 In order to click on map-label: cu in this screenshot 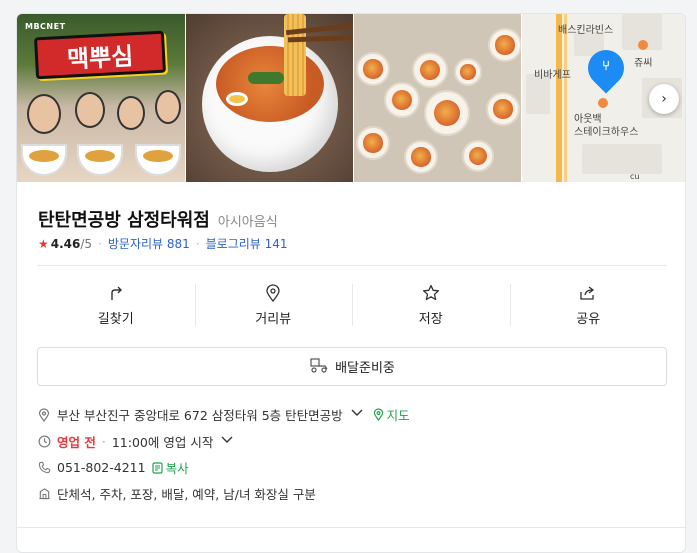, I will do `click(635, 176)`.